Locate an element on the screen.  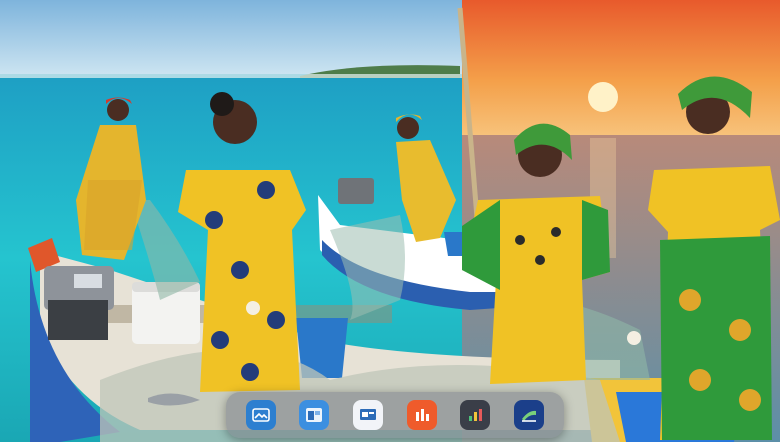
sunset-sky is located at coordinates (621, 67).